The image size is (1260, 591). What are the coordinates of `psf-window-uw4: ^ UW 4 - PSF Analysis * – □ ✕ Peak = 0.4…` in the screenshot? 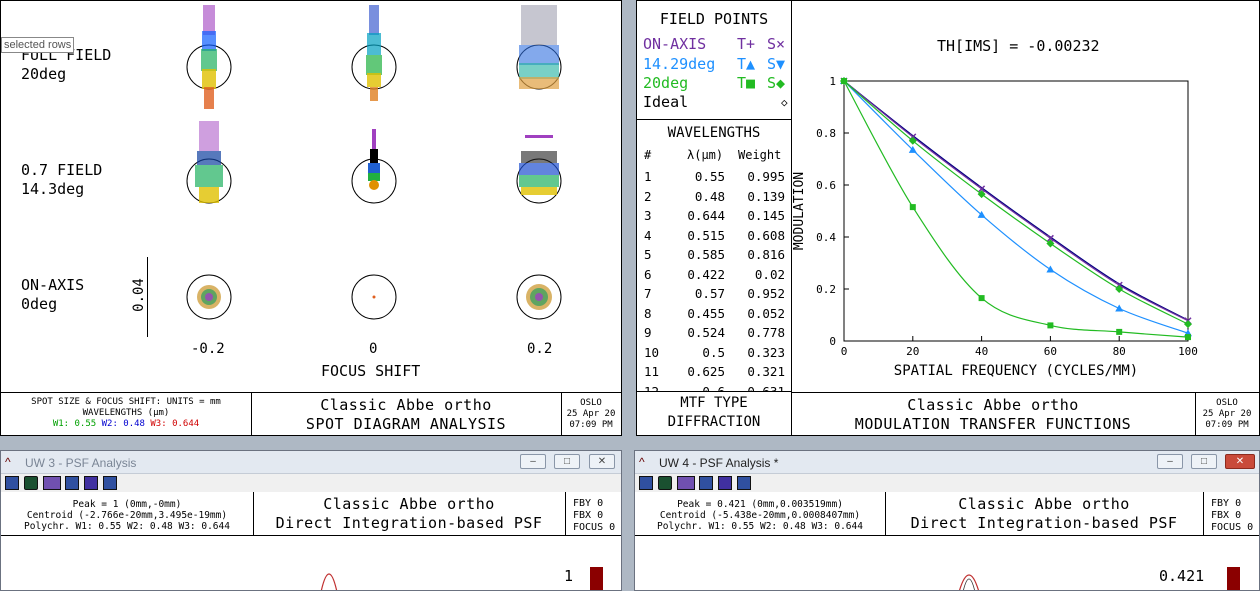 It's located at (947, 520).